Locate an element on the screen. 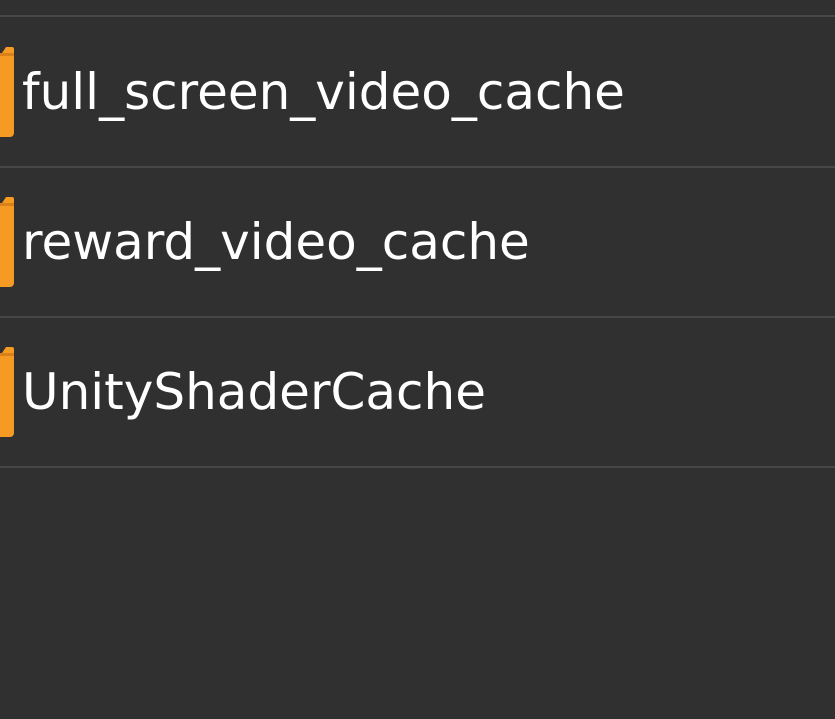  folder-name: full_screen_video_cache is located at coordinates (323, 92).